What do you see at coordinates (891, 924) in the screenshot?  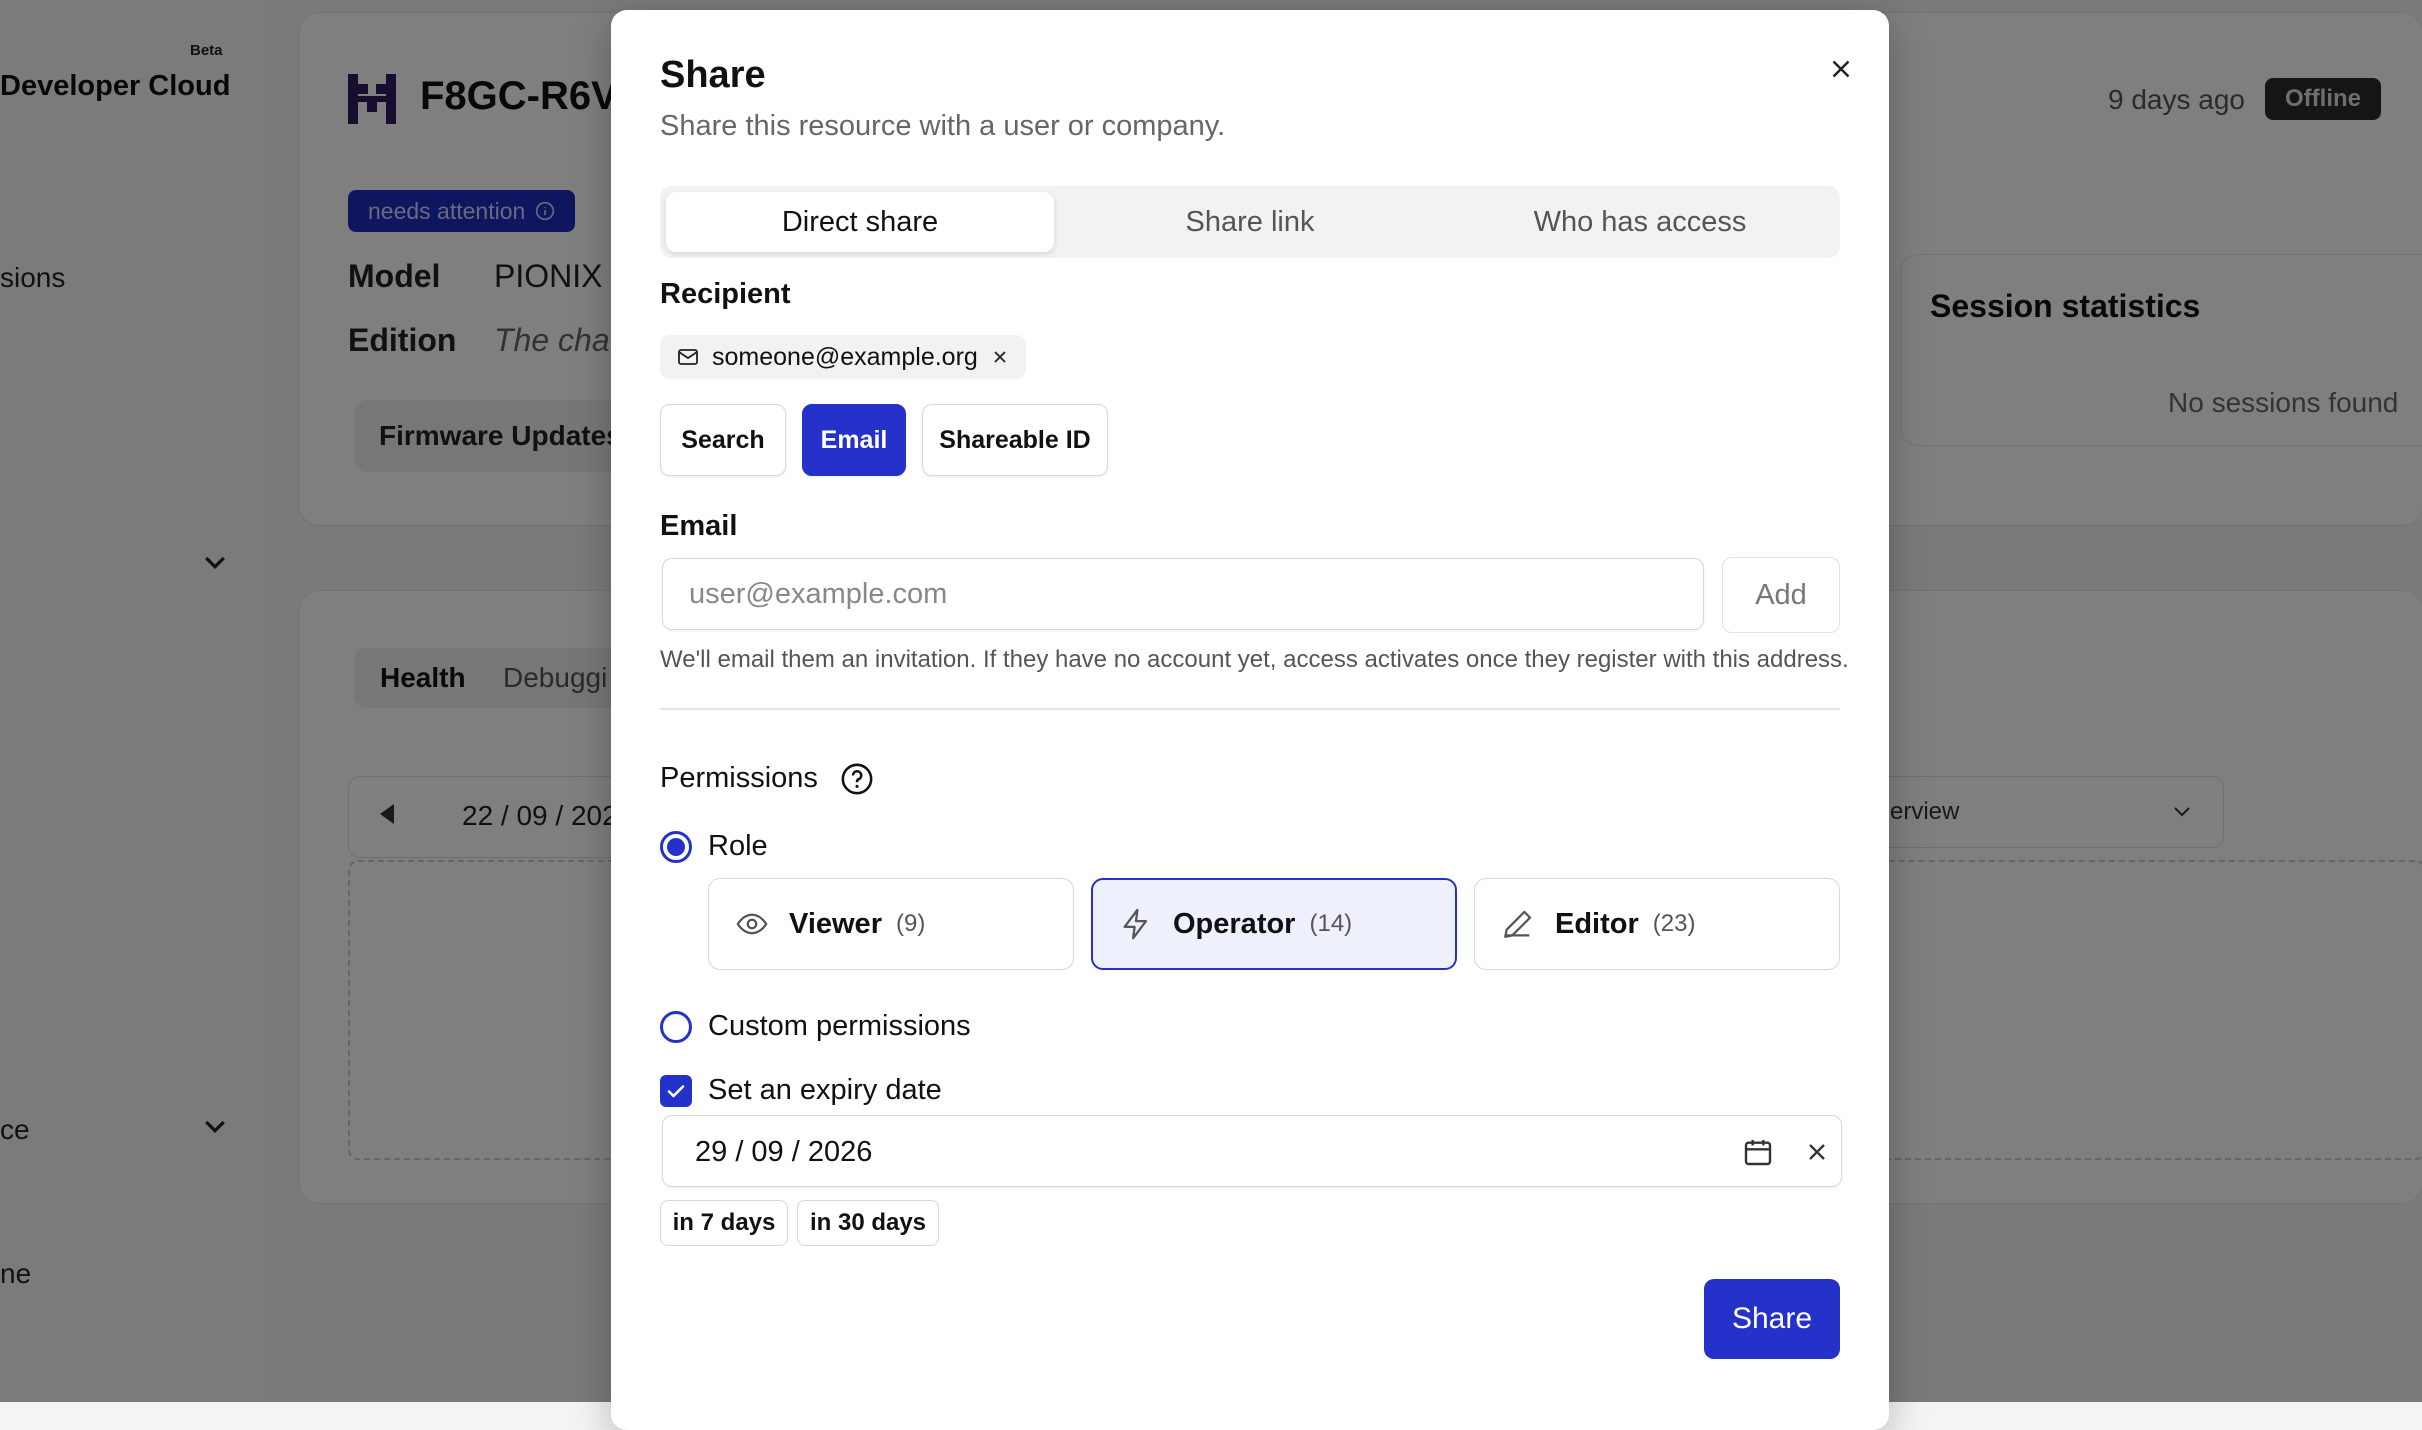 I see `role-viewer-card: Viewer (9)` at bounding box center [891, 924].